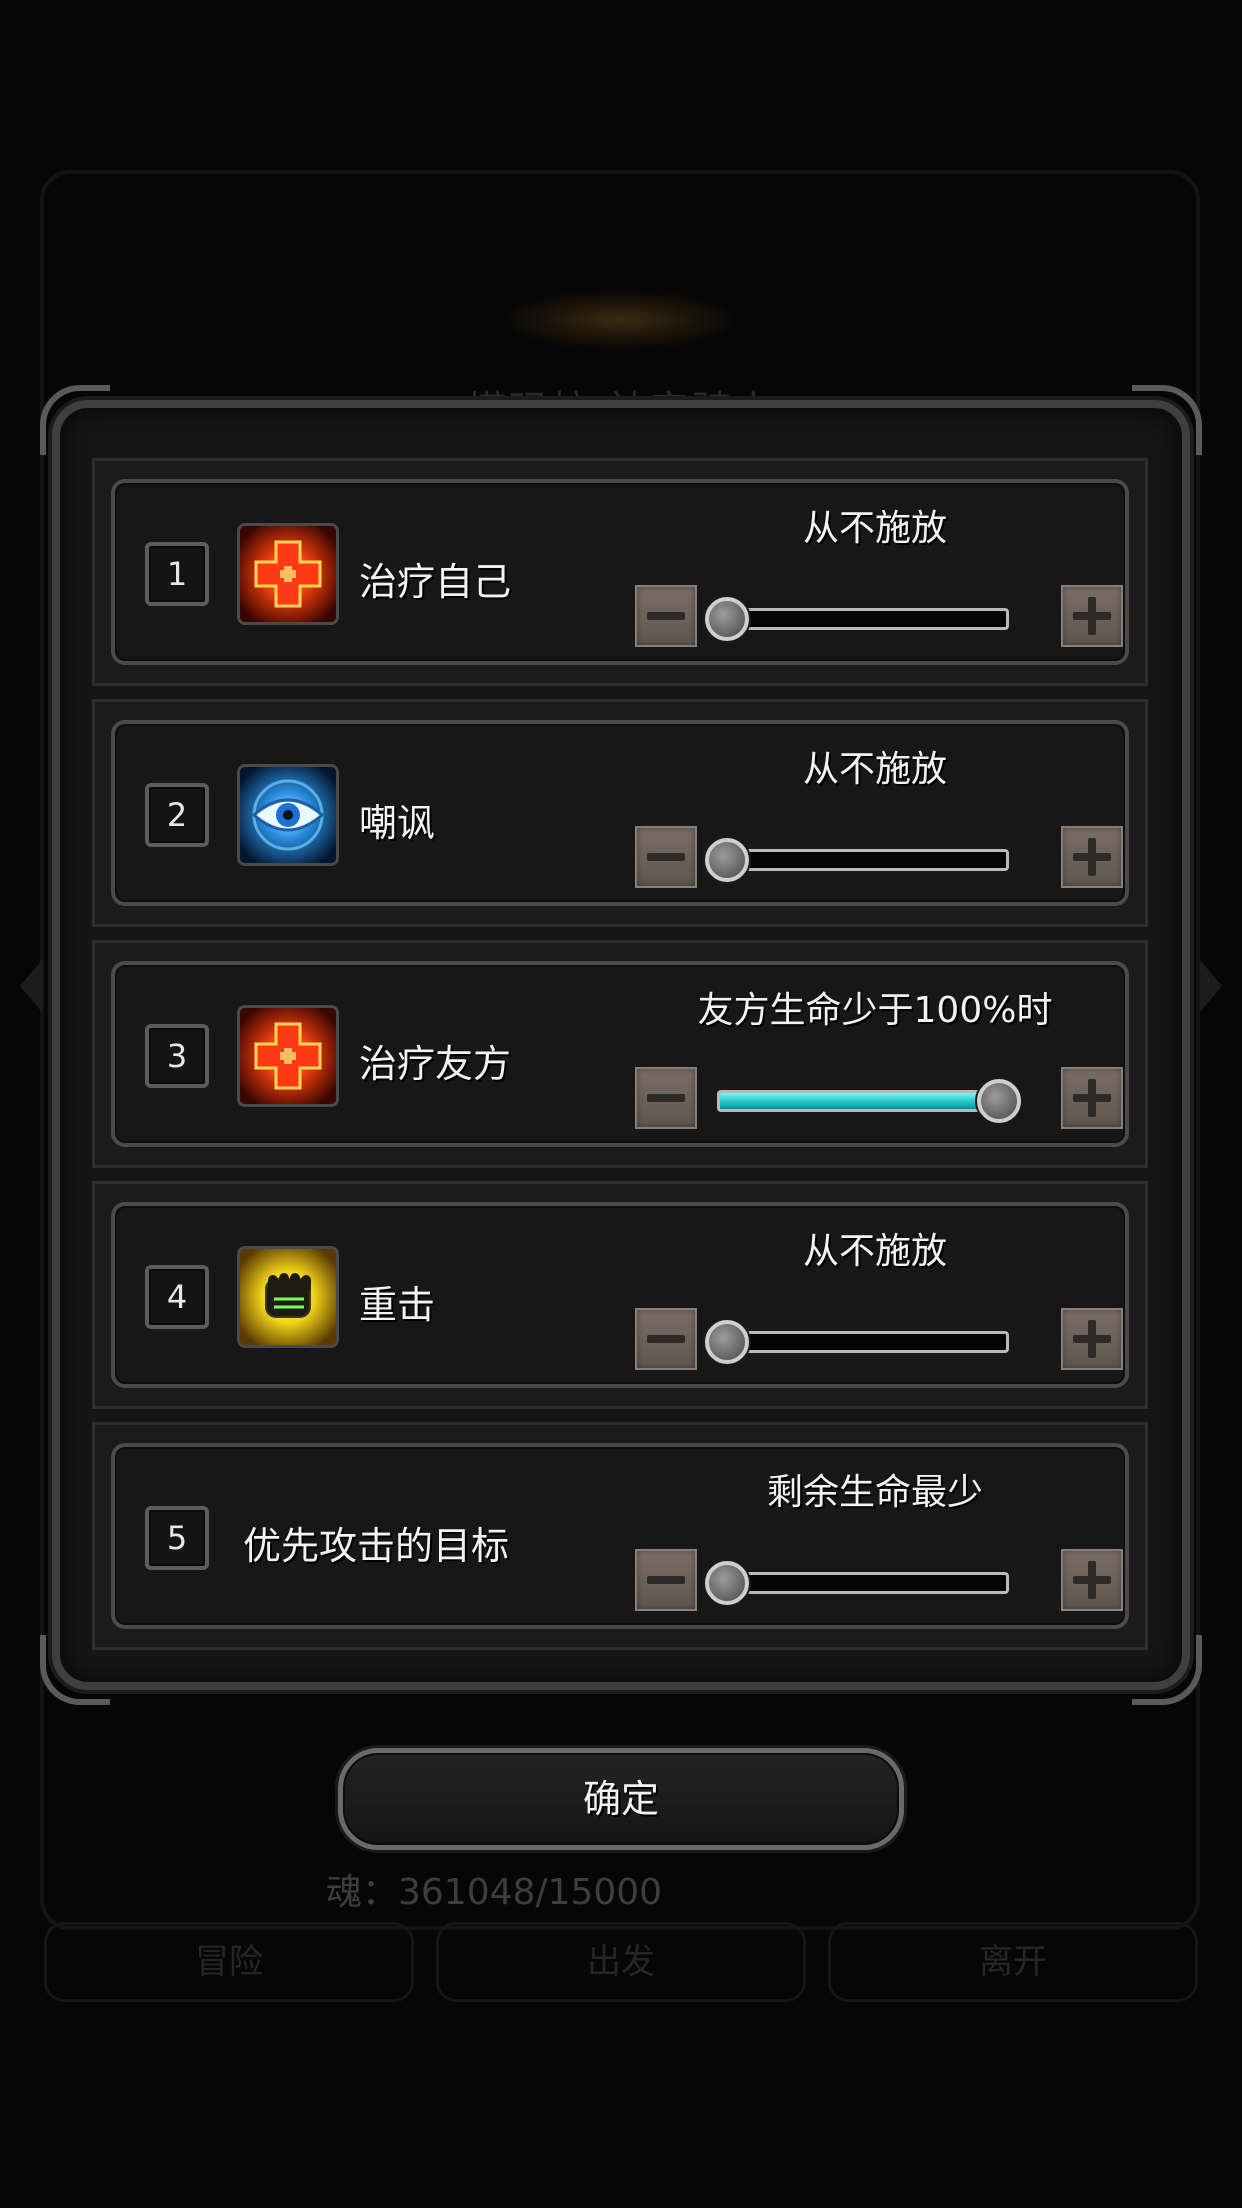 This screenshot has width=1242, height=2208. Describe the element at coordinates (177, 574) in the screenshot. I see `priority-number: 1` at that location.